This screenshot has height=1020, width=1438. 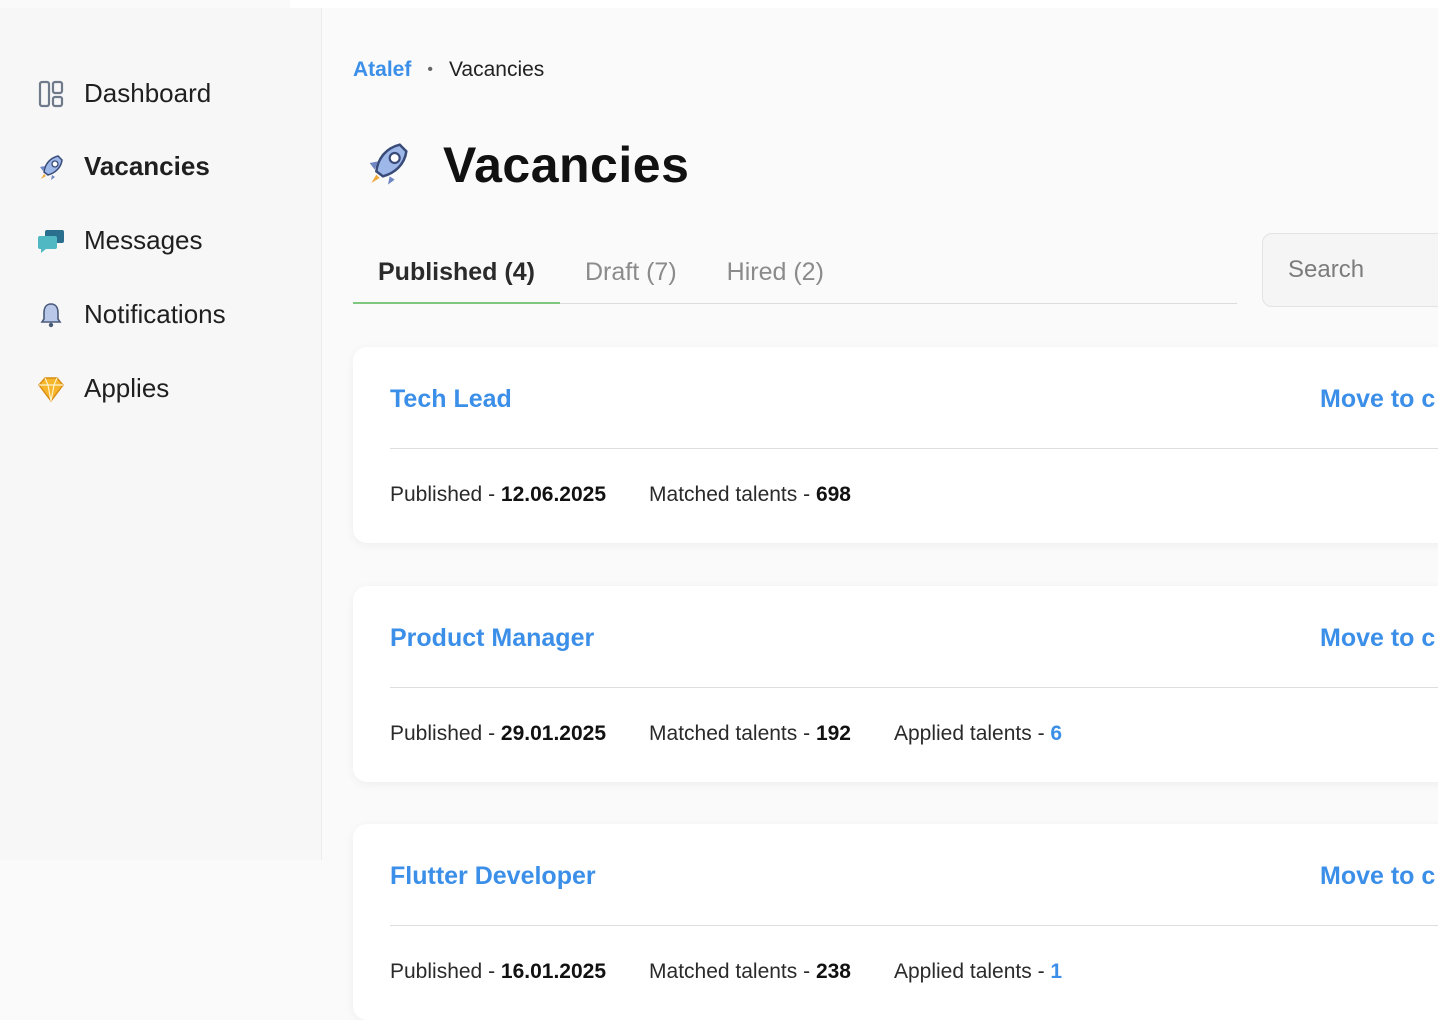 What do you see at coordinates (1056, 733) in the screenshot?
I see `applied-value-link: 6` at bounding box center [1056, 733].